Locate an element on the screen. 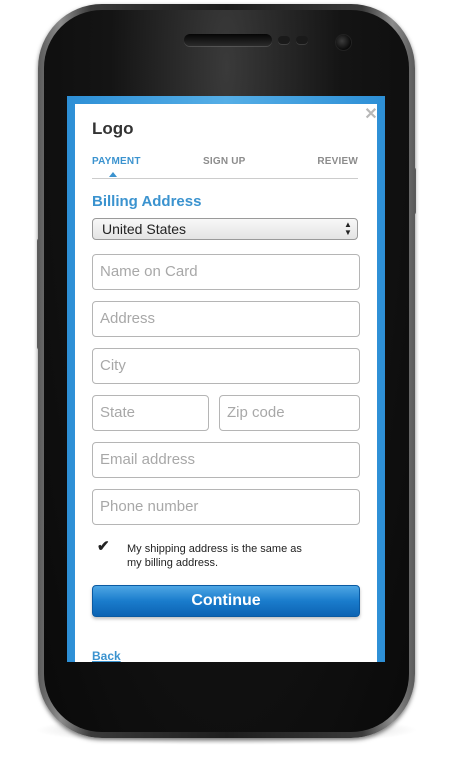  checkout-steps: PAYMENT SIGN UP REVIEW is located at coordinates (225, 167).